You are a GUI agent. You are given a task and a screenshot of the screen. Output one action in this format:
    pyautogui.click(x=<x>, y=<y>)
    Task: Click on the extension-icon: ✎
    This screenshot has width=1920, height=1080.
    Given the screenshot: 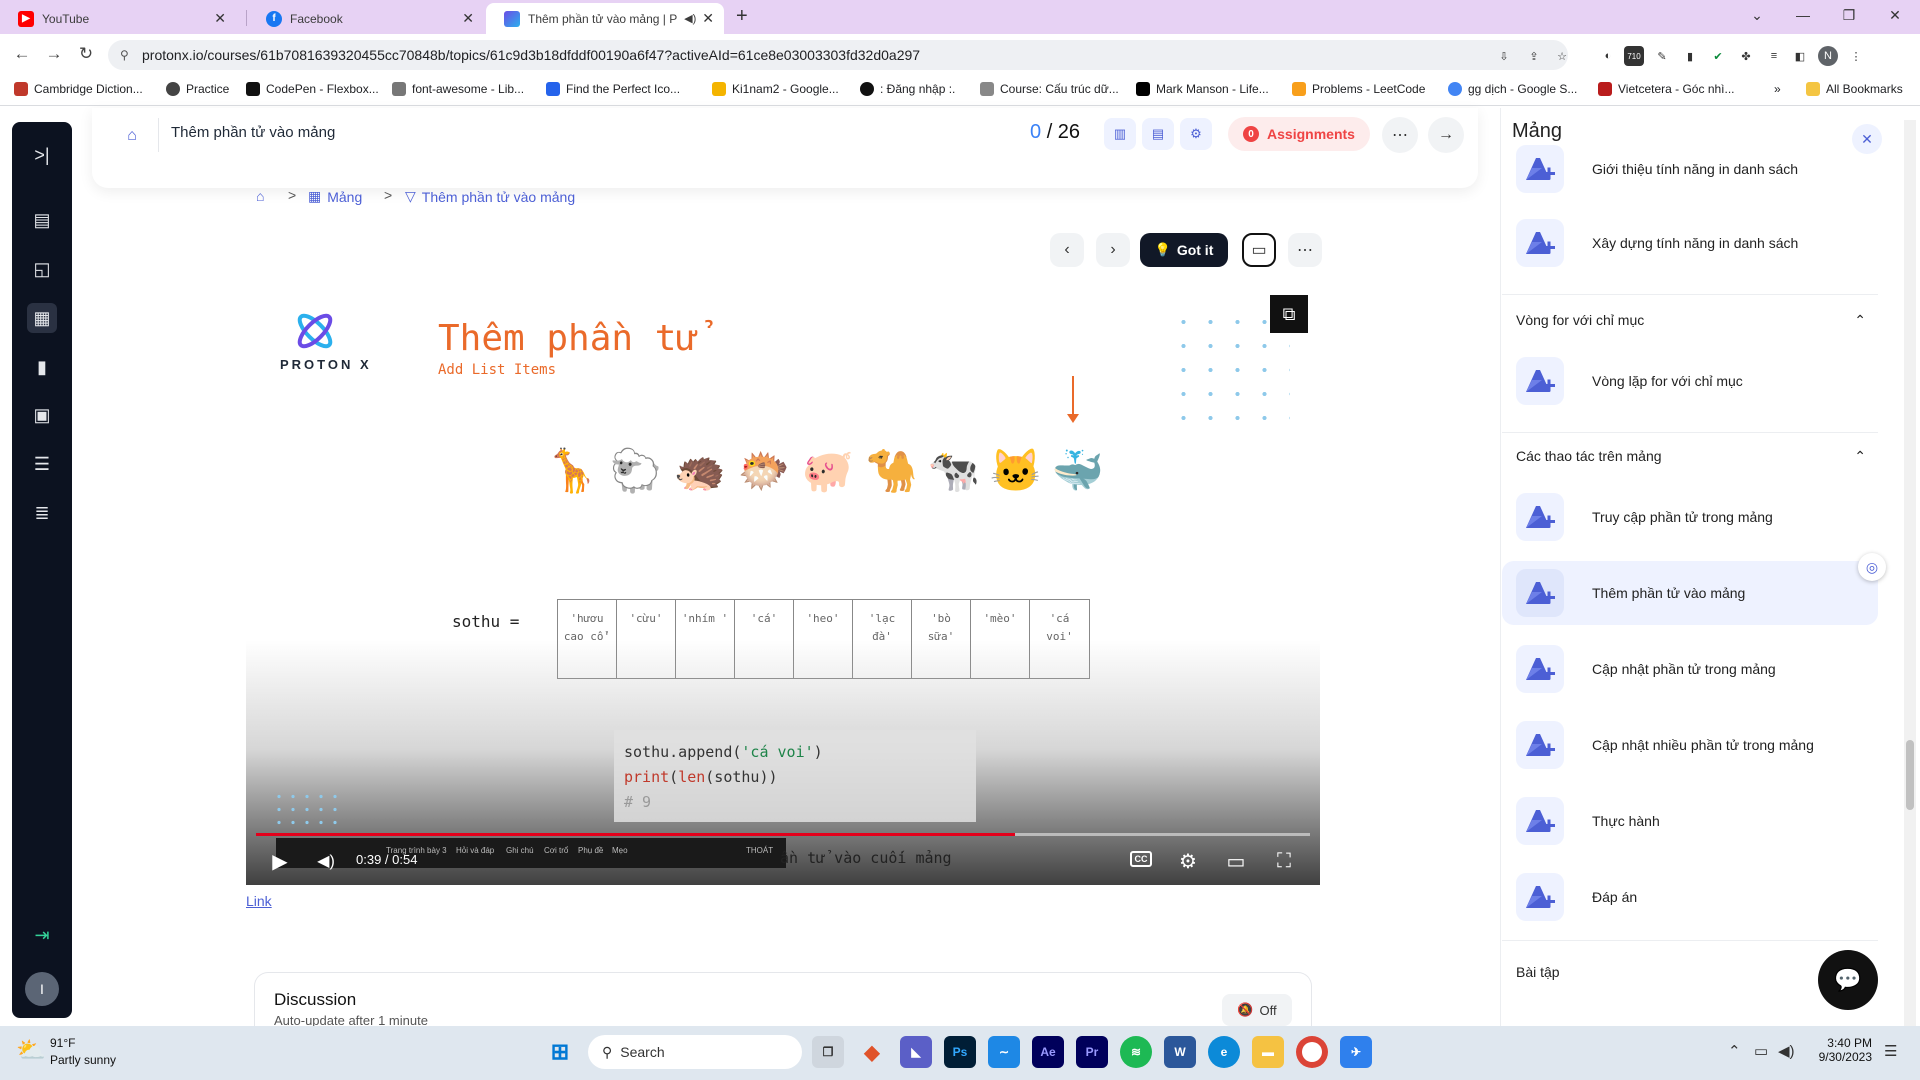 What is the action you would take?
    pyautogui.click(x=1662, y=56)
    